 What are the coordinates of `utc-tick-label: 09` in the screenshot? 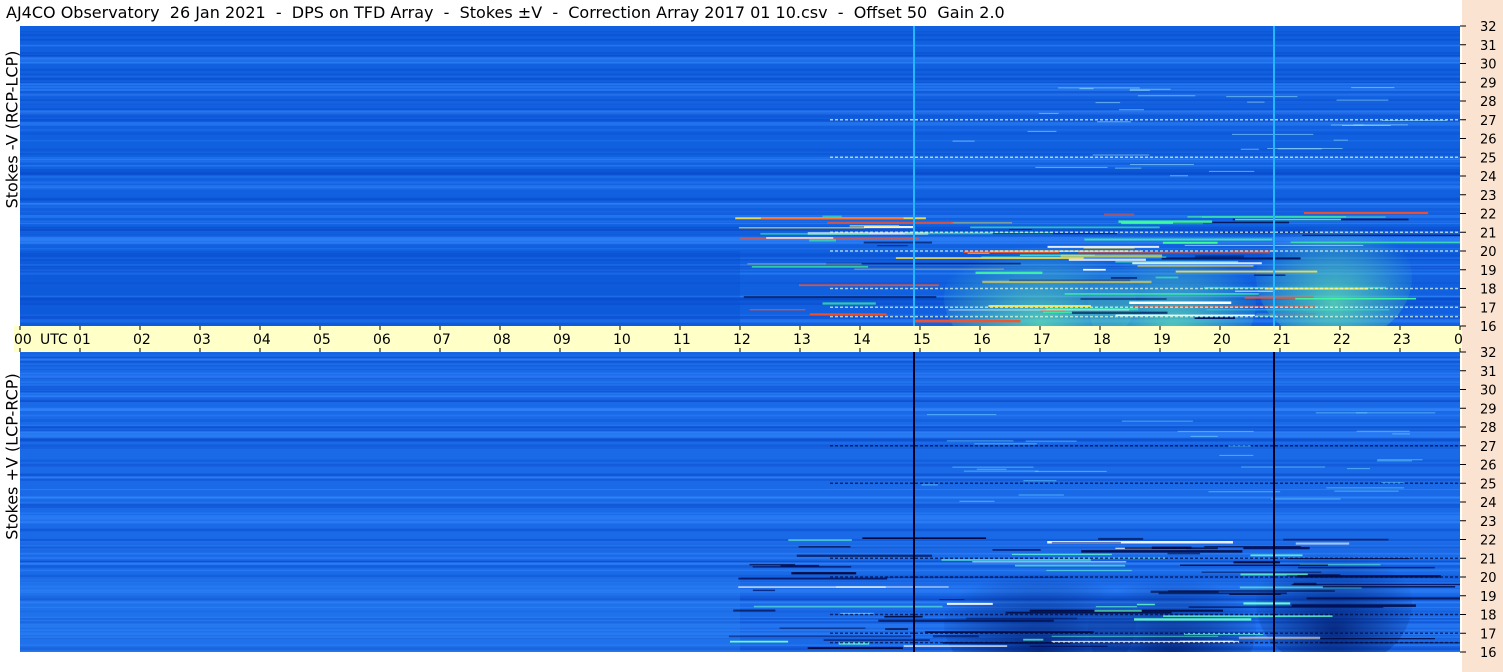 It's located at (562, 340).